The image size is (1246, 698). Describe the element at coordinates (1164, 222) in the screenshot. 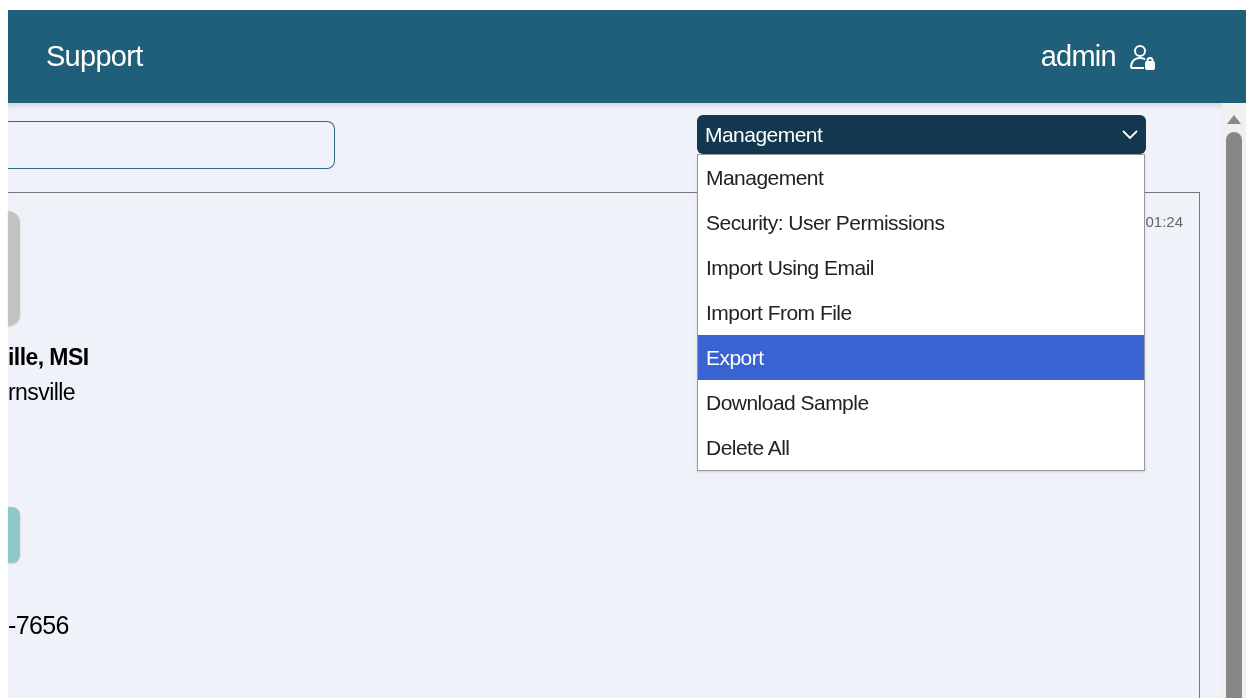

I see `timestamp: 01:24` at that location.